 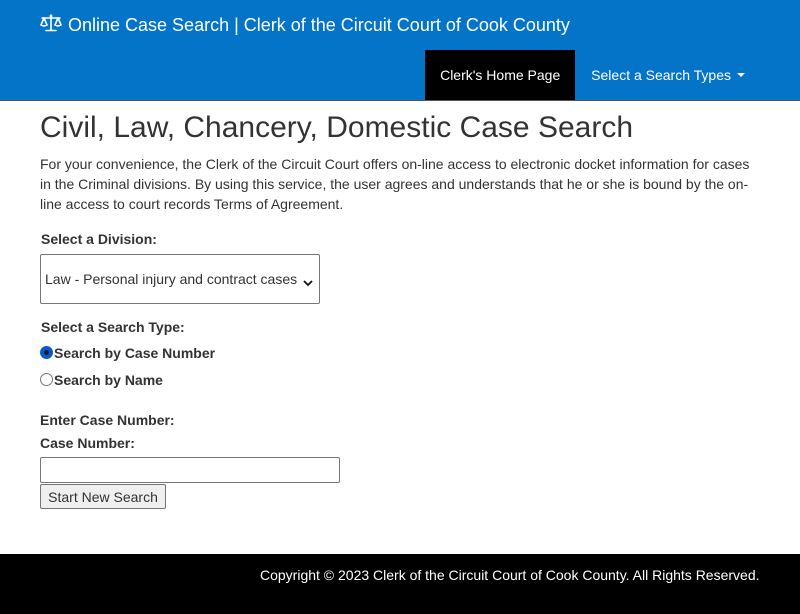 I want to click on radio-case-number, so click(x=46, y=352).